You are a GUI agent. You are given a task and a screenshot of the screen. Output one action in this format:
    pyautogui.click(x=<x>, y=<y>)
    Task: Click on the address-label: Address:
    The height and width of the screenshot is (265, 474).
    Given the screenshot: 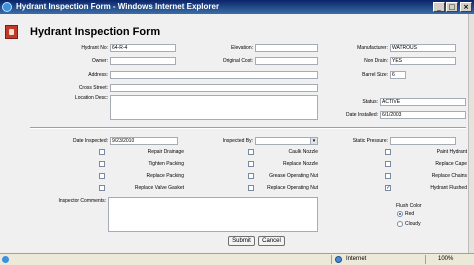 What is the action you would take?
    pyautogui.click(x=98, y=75)
    